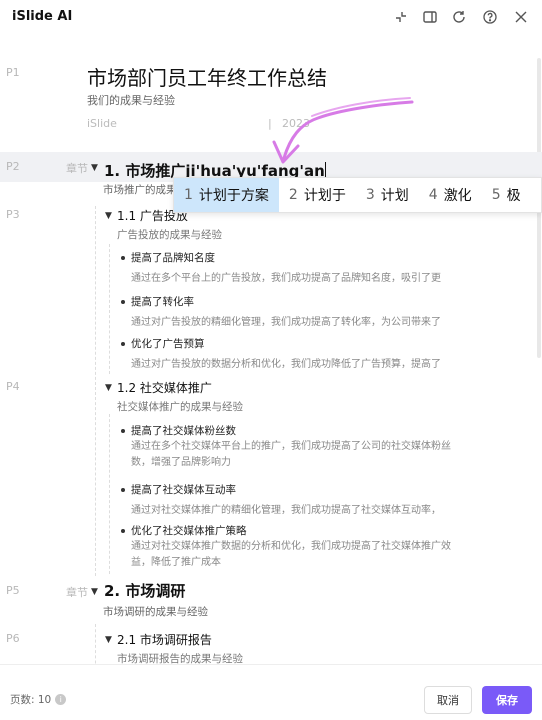 Image resolution: width=542 pixels, height=720 pixels. What do you see at coordinates (343, 130) in the screenshot?
I see `annotation-arrow-icon` at bounding box center [343, 130].